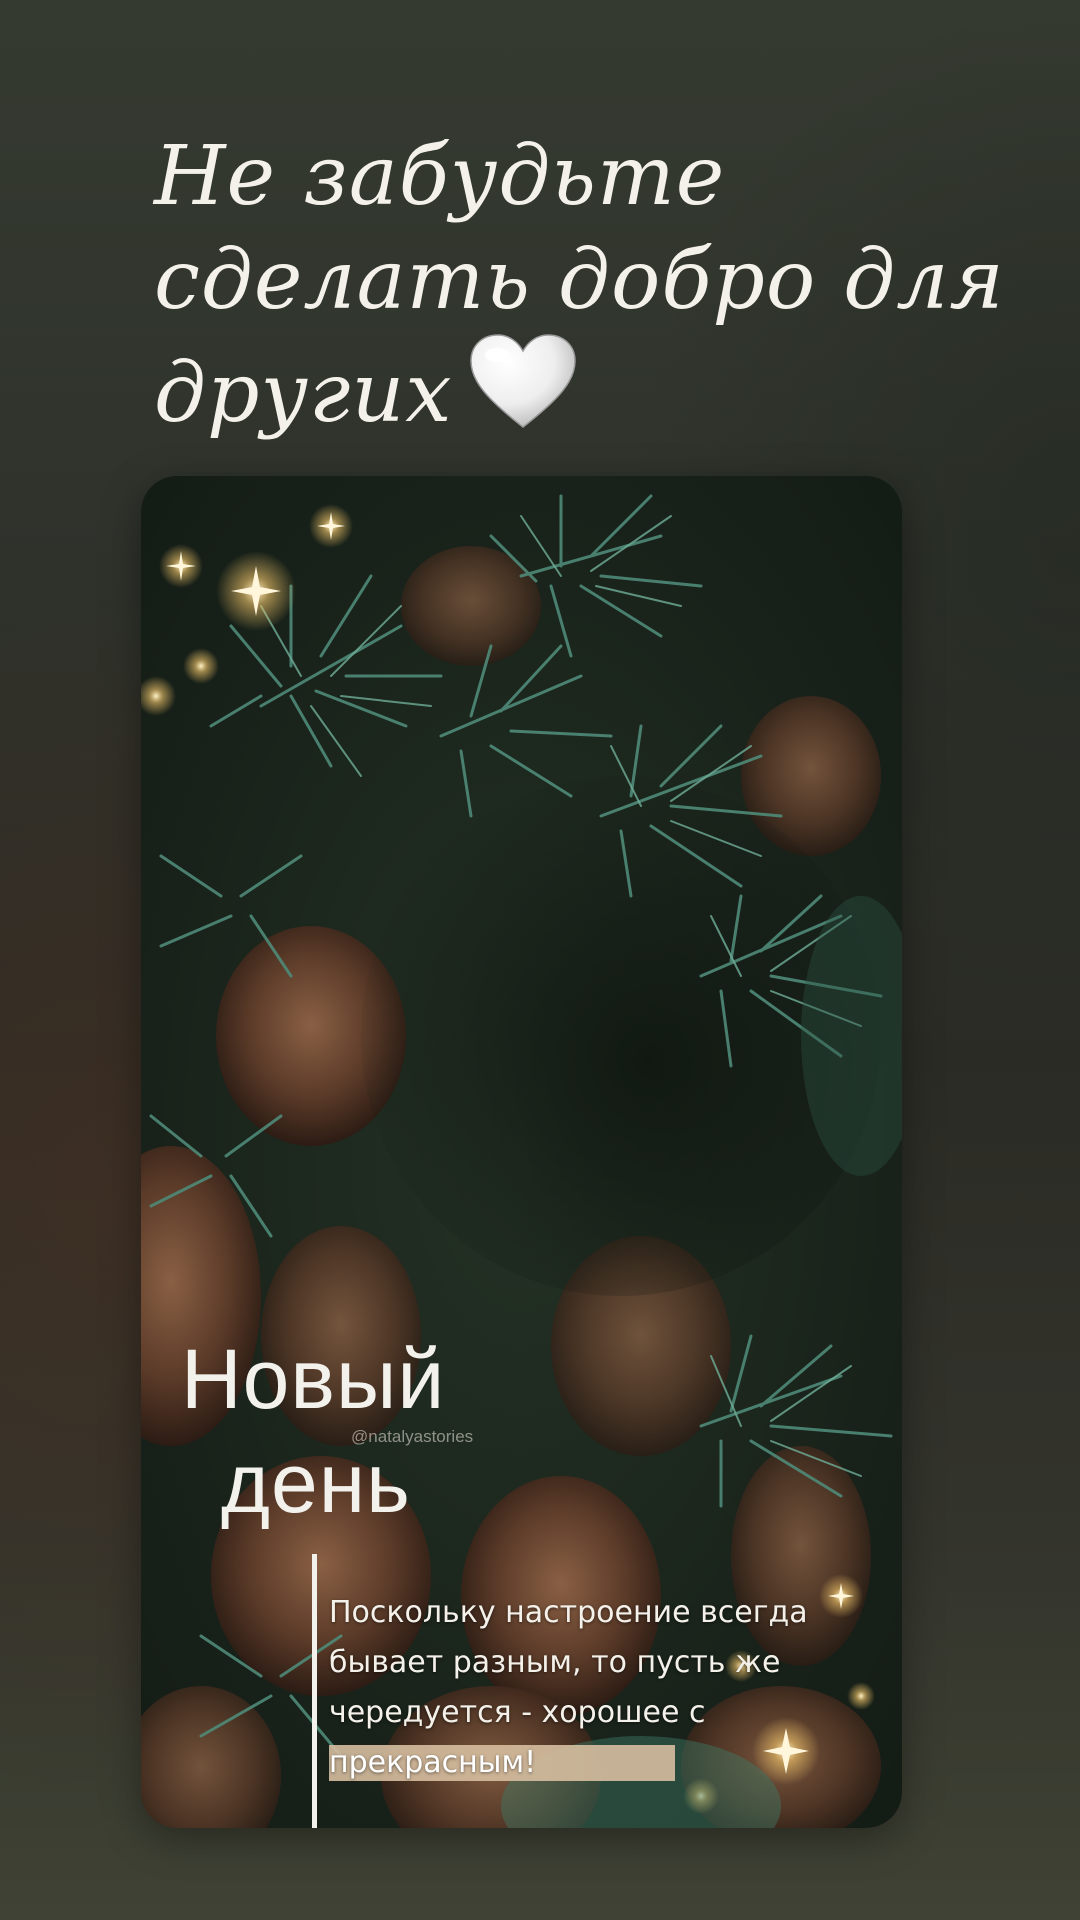 The image size is (1080, 1920). I want to click on headline: Не забудьте сделать добро для других, so click(579, 291).